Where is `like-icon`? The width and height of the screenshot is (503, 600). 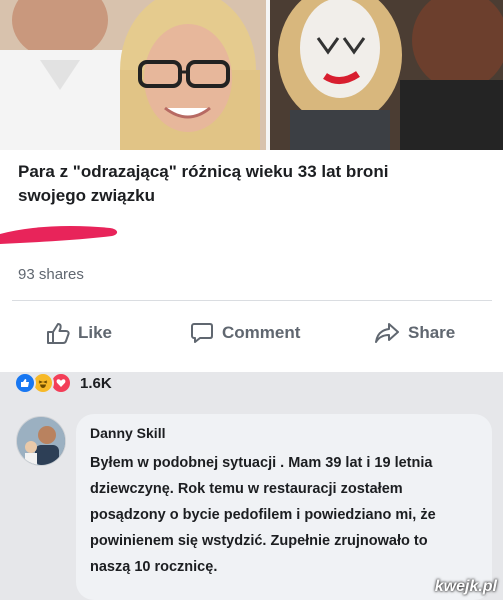 like-icon is located at coordinates (25, 383).